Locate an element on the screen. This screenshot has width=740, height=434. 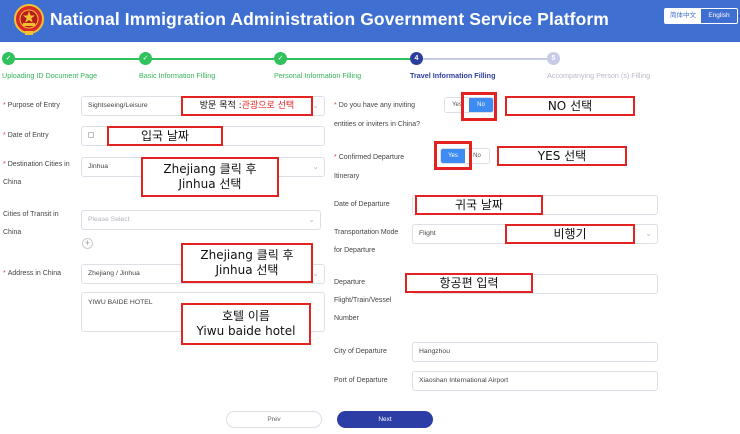
transit-cities-label: Cities of Transit in China is located at coordinates (31, 223).